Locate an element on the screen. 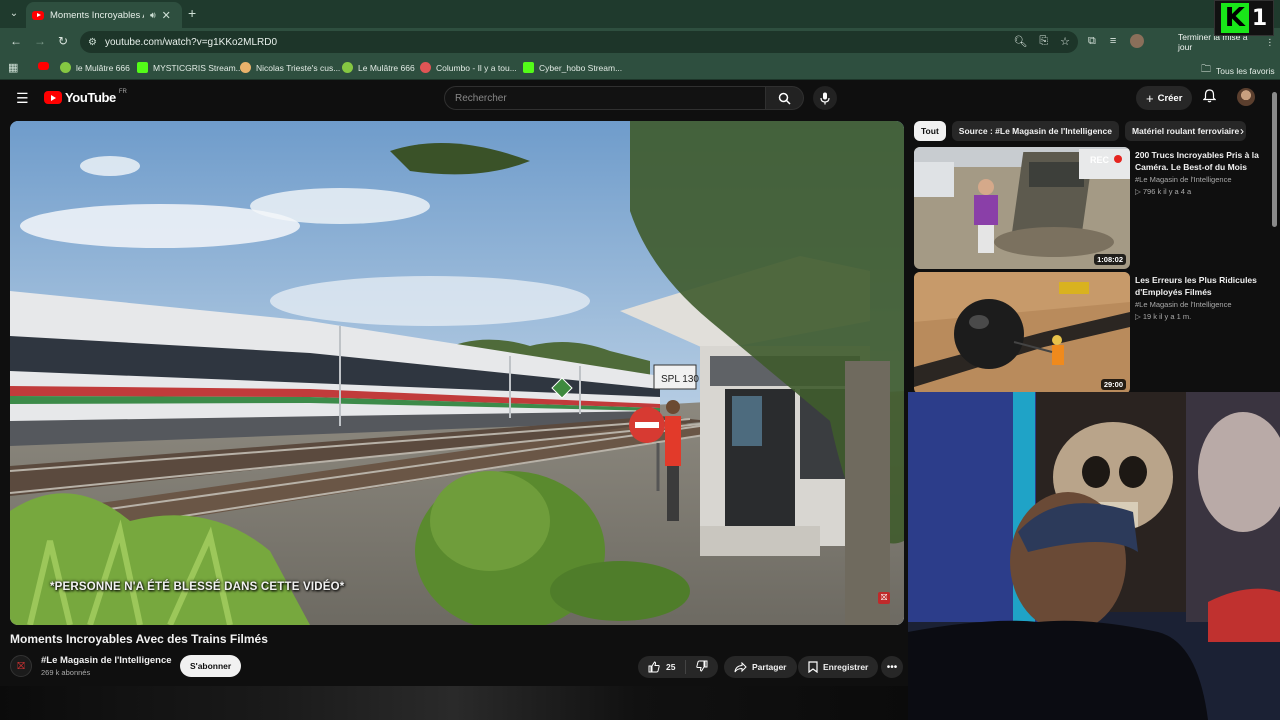 The image size is (1280, 720). extensions-icon: ⧉ is located at coordinates (1092, 41).